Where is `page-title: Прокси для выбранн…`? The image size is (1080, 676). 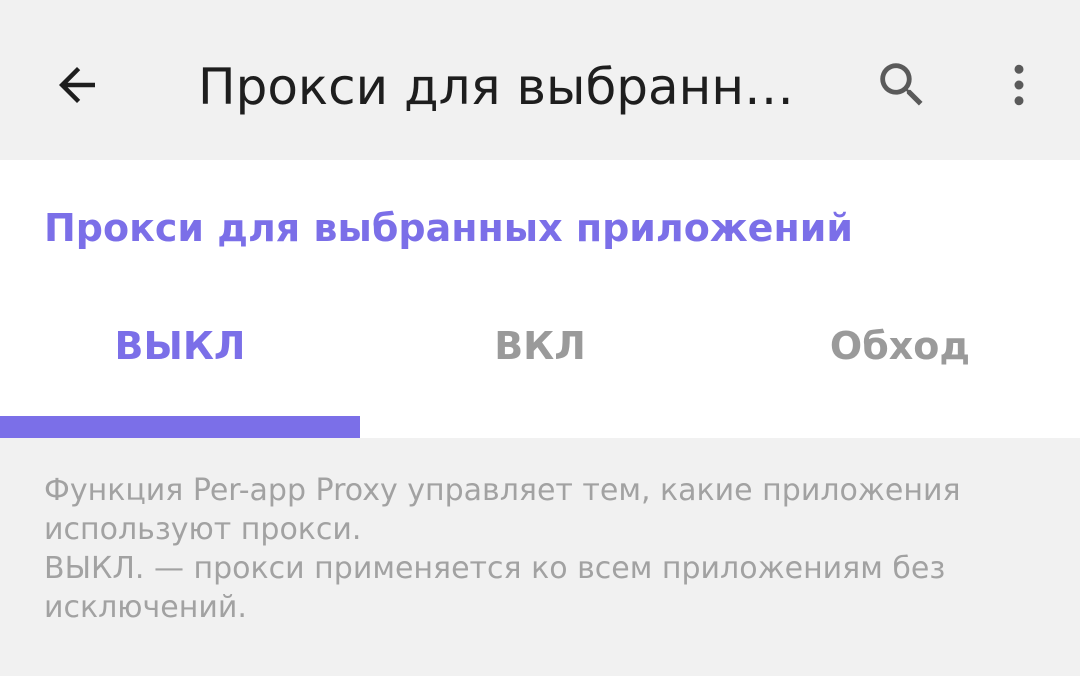
page-title: Прокси для выбранн… is located at coordinates (496, 87).